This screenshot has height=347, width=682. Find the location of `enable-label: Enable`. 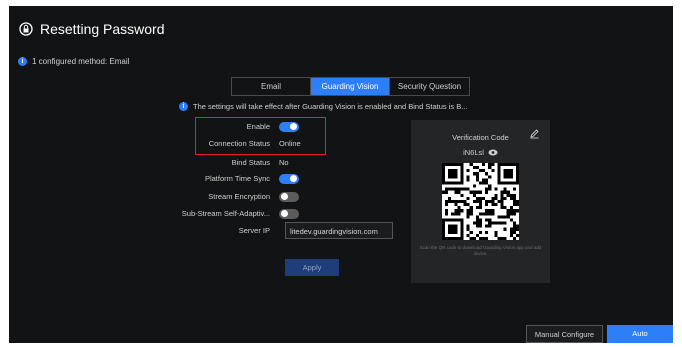

enable-label: Enable is located at coordinates (258, 126).